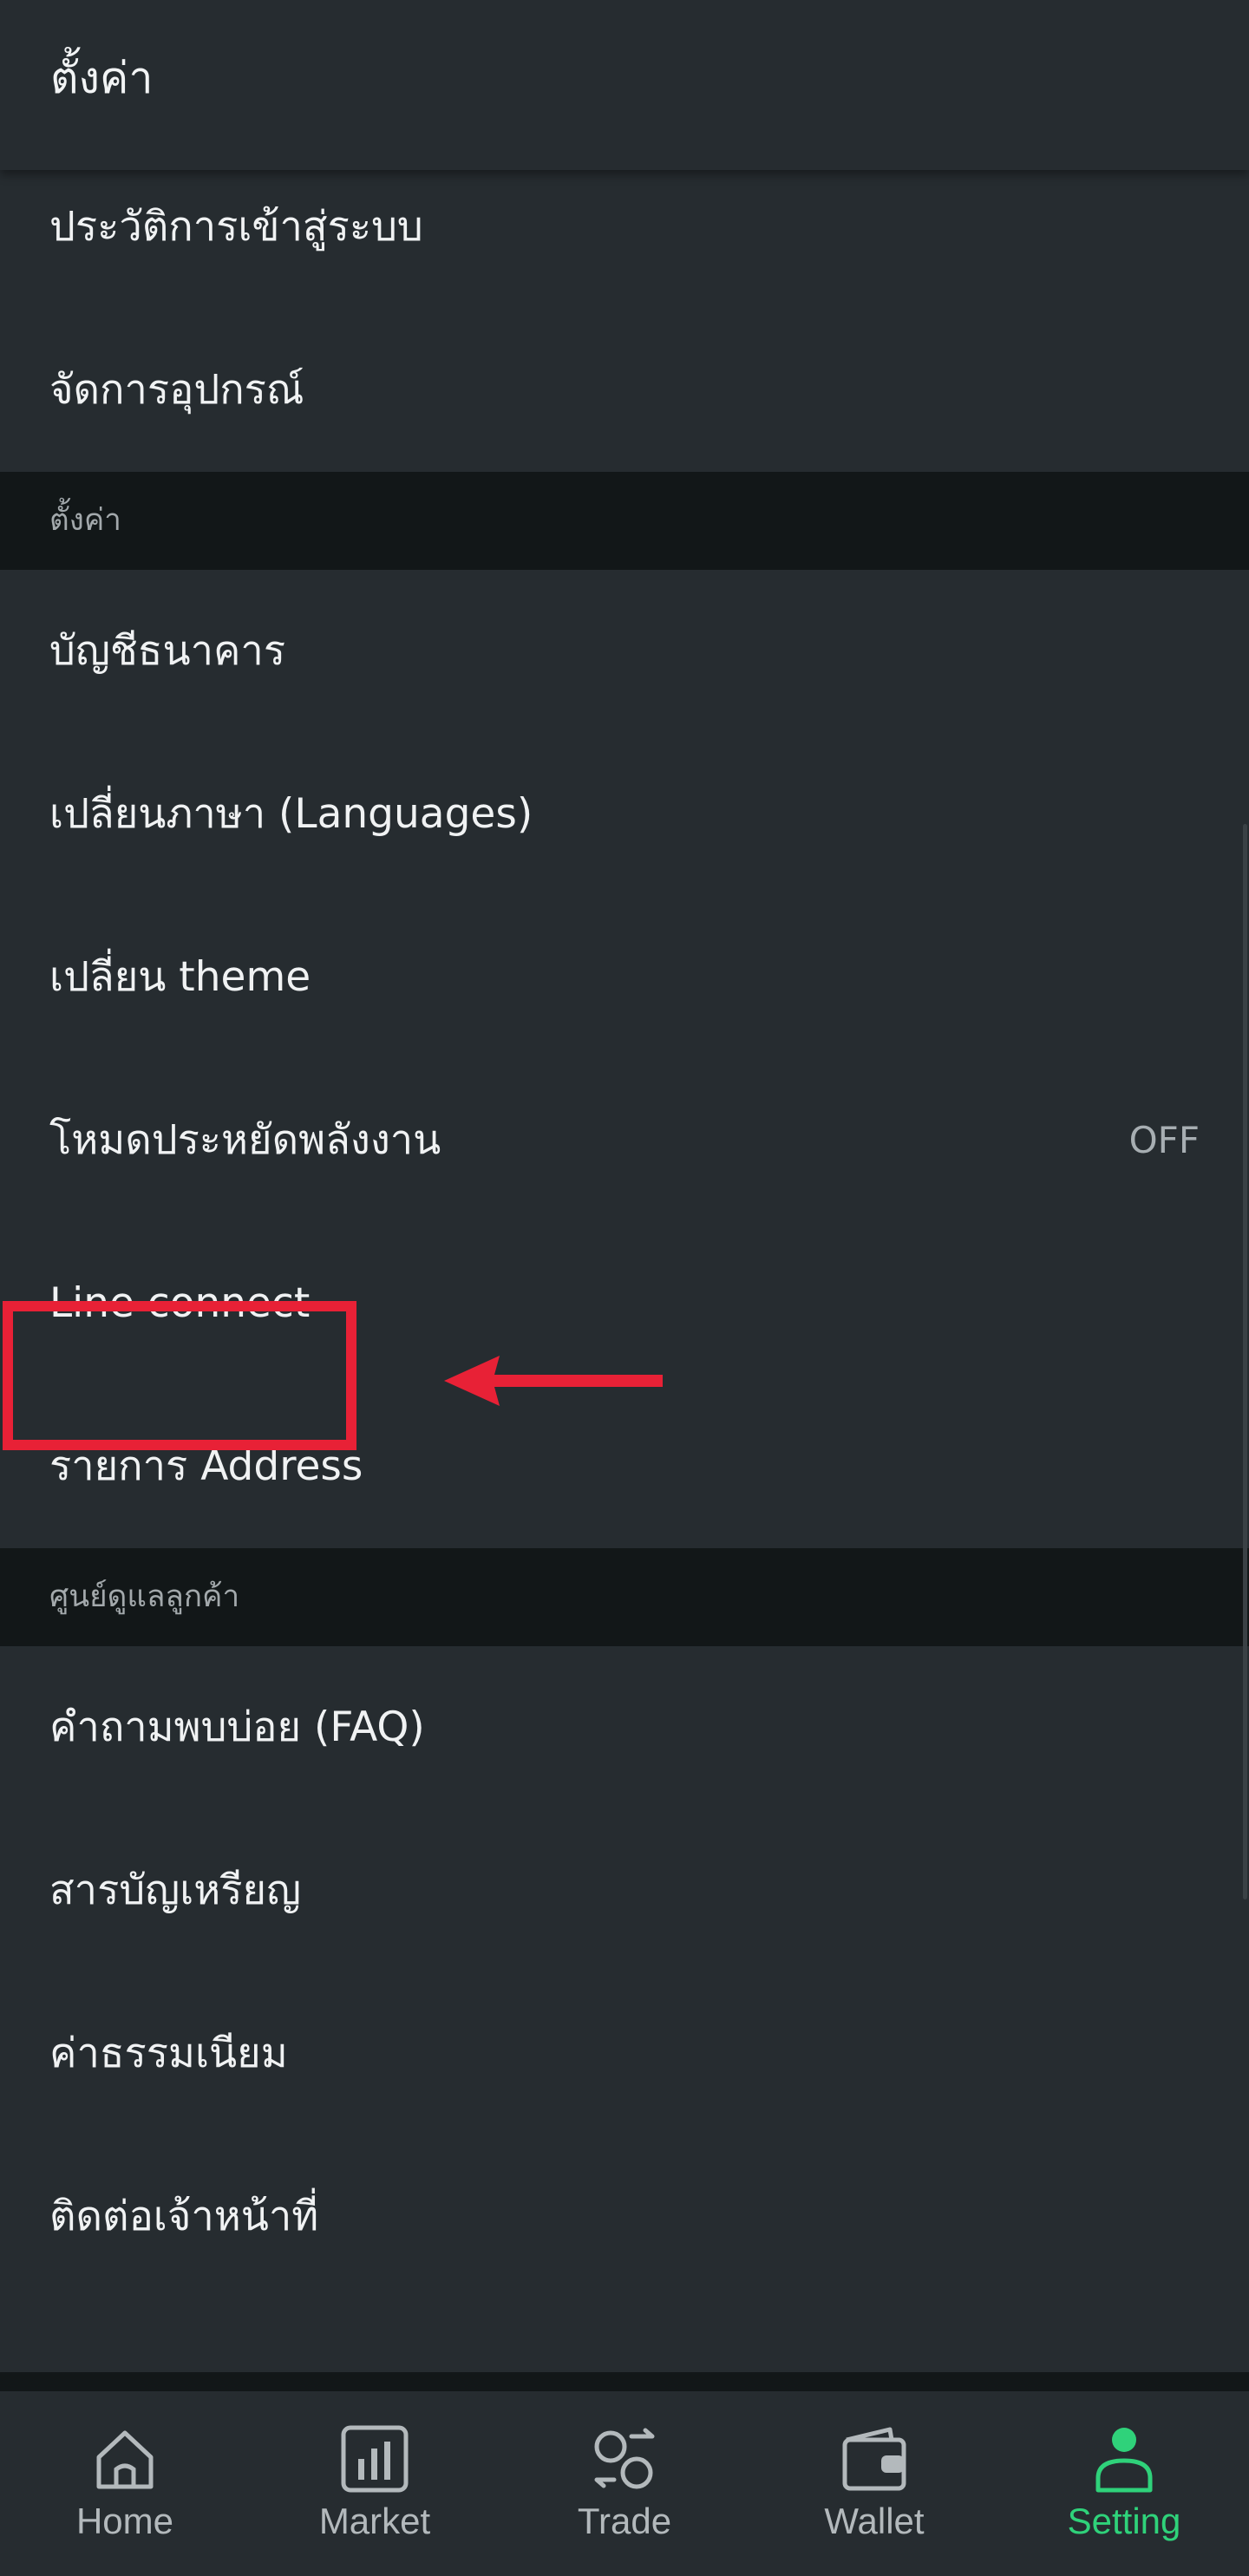  What do you see at coordinates (180, 1303) in the screenshot?
I see `menu-item-label: Line connect` at bounding box center [180, 1303].